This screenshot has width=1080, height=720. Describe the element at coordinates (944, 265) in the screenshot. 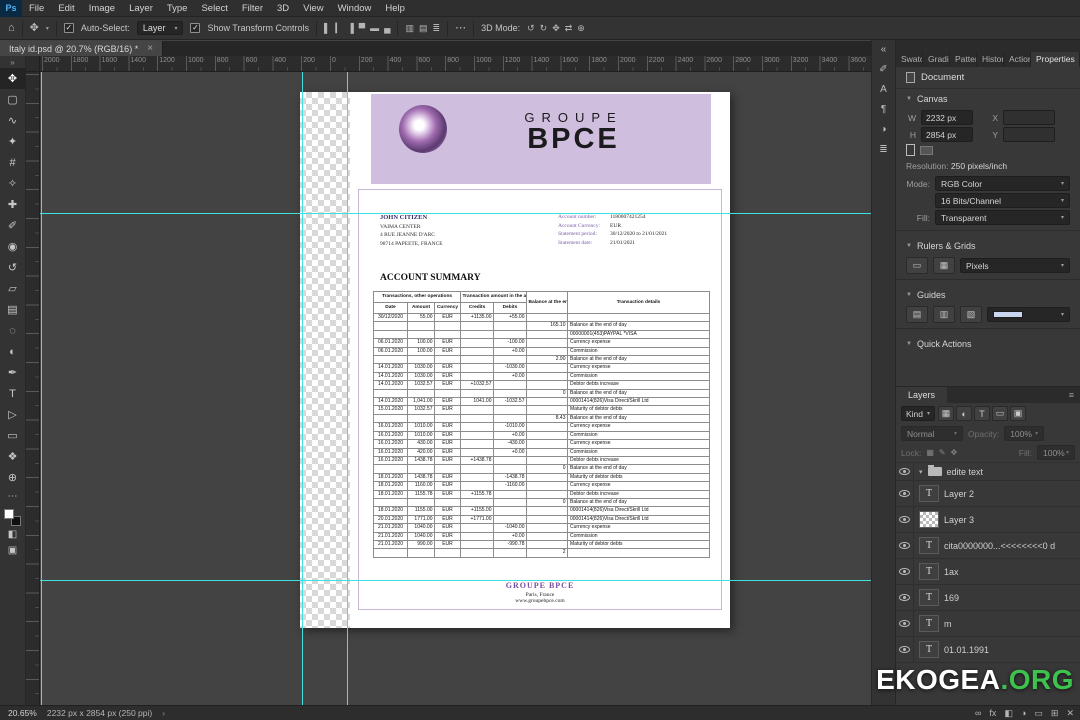

I see `toggle-grid-icon: ▦` at that location.